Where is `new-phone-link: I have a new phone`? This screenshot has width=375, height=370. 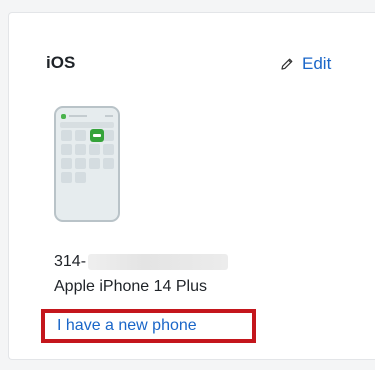 new-phone-link: I have a new phone is located at coordinates (127, 326).